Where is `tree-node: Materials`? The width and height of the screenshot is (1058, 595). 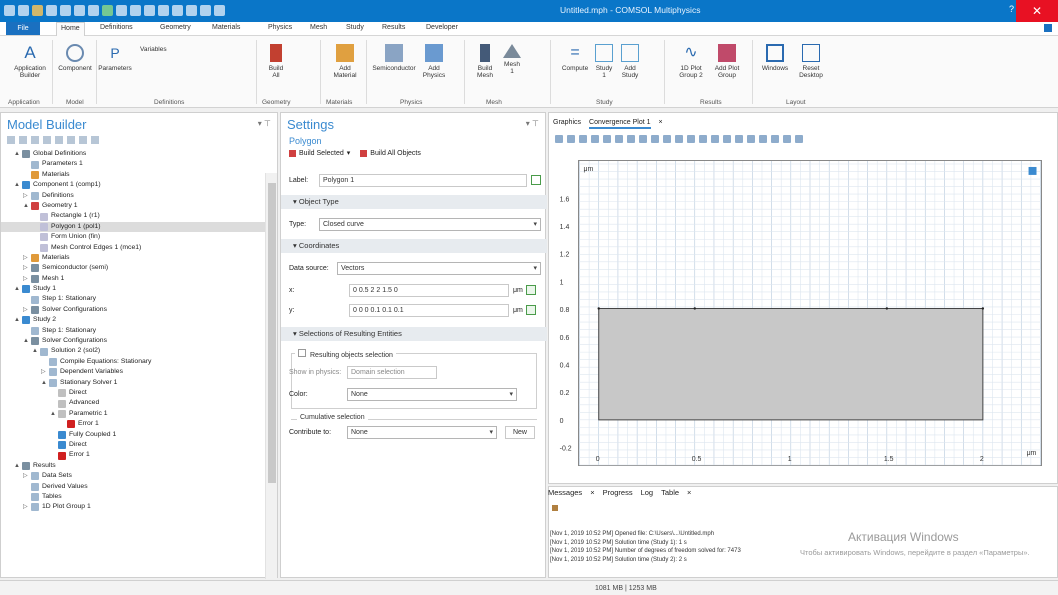 tree-node: Materials is located at coordinates (133, 175).